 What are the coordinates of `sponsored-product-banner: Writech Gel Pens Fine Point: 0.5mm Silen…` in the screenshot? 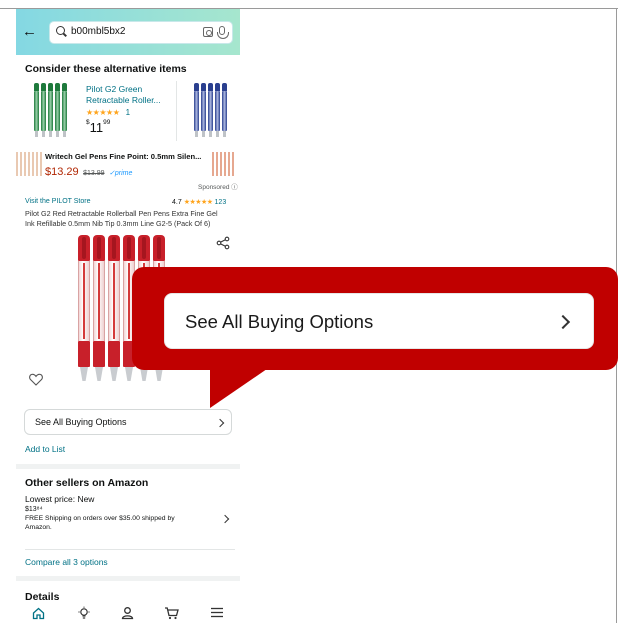 It's located at (128, 165).